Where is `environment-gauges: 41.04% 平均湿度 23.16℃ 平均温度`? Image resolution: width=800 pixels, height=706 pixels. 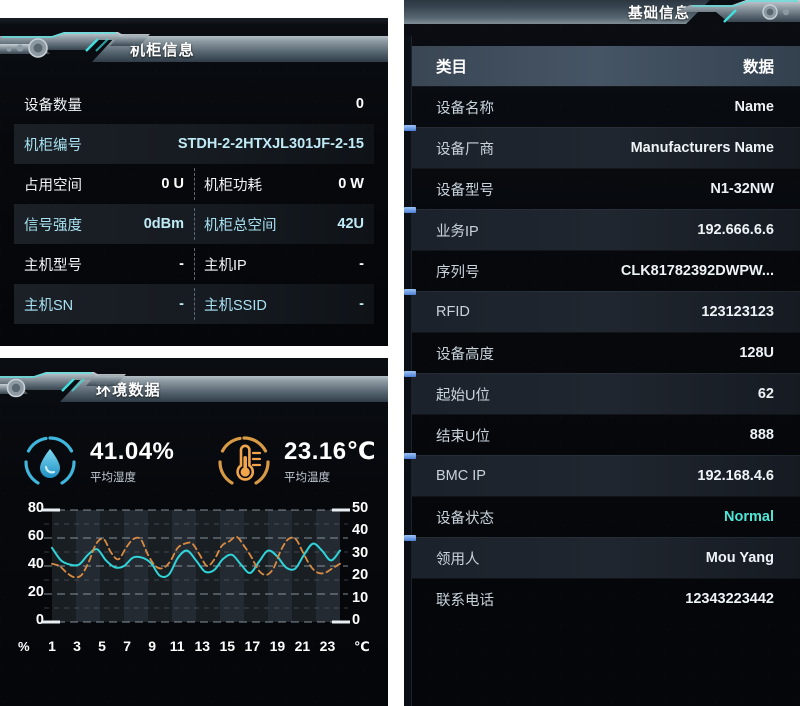 environment-gauges: 41.04% 平均湿度 23.16℃ 平均温度 is located at coordinates (194, 462).